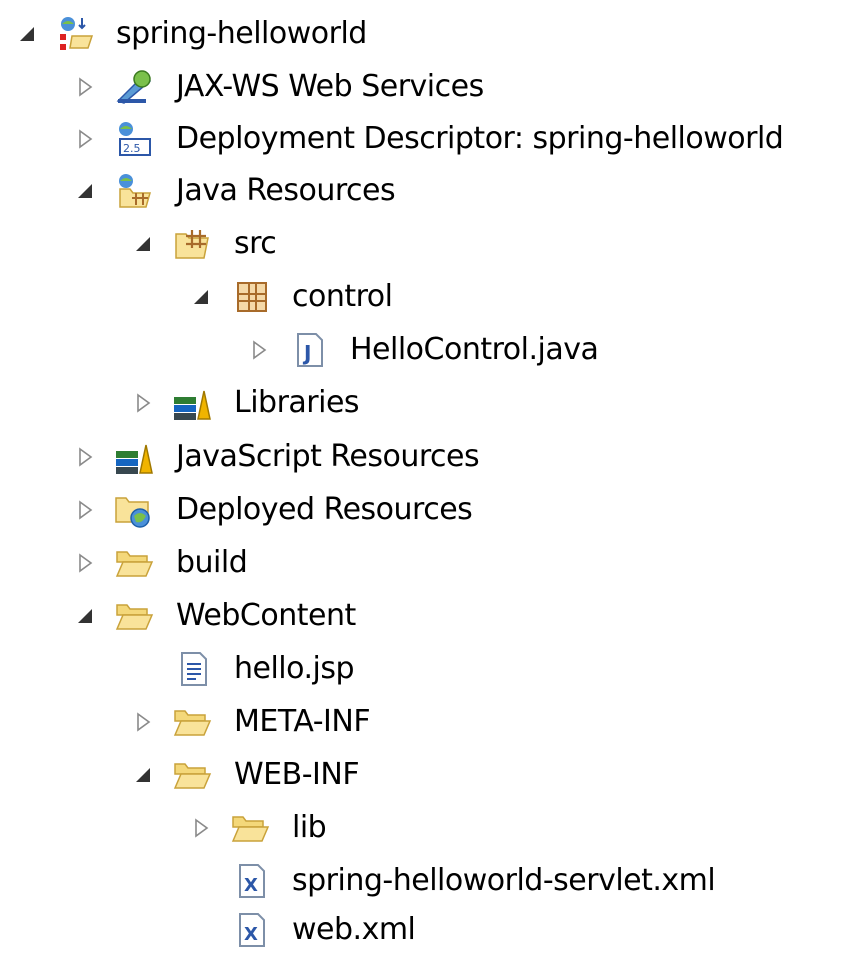  I want to click on tree-node-label: Libraries, so click(297, 402).